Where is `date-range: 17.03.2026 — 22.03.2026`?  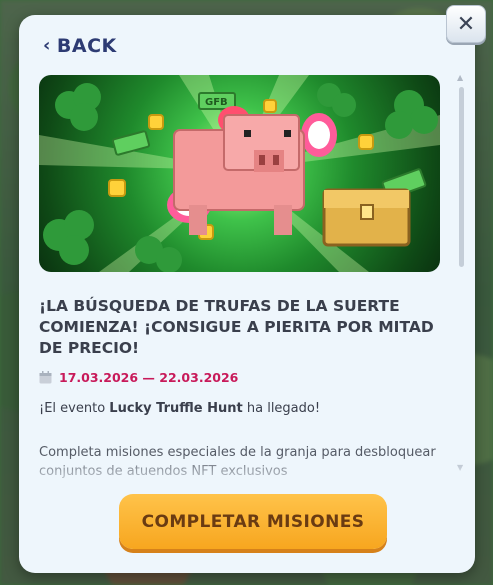
date-range: 17.03.2026 — 22.03.2026 is located at coordinates (138, 377).